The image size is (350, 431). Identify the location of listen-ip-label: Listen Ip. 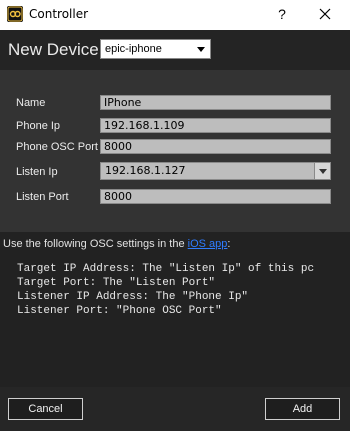
(37, 172).